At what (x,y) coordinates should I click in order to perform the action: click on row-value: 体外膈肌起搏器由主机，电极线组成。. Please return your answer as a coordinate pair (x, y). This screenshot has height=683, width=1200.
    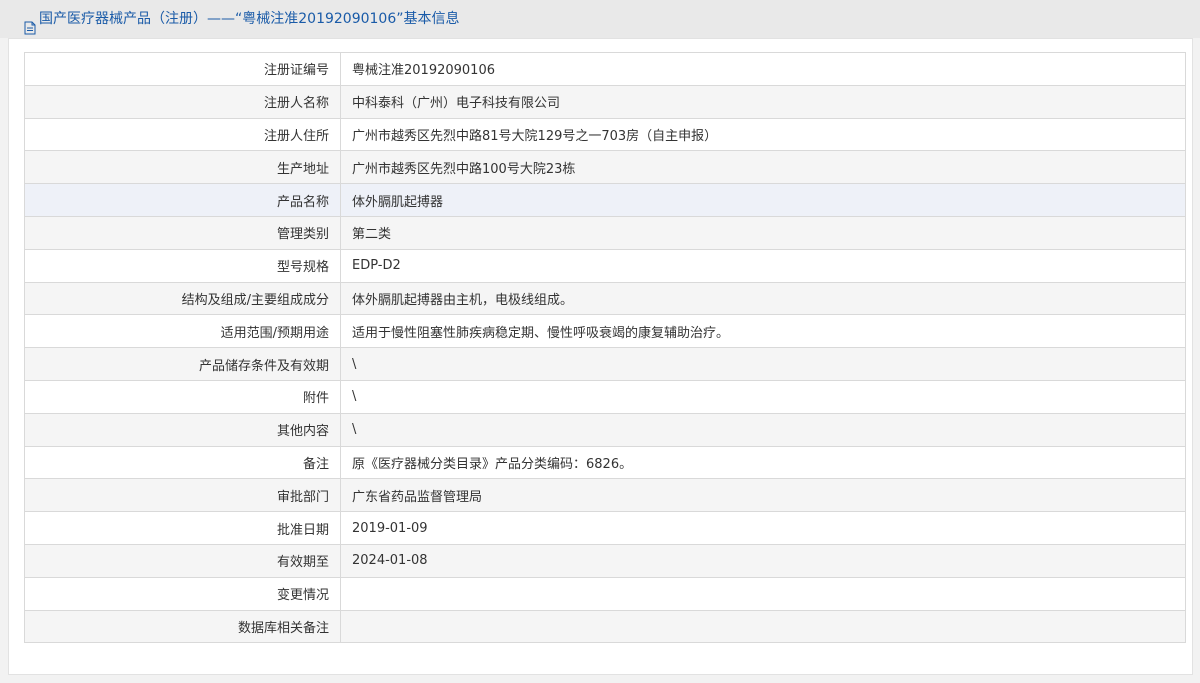
    Looking at the image, I should click on (763, 298).